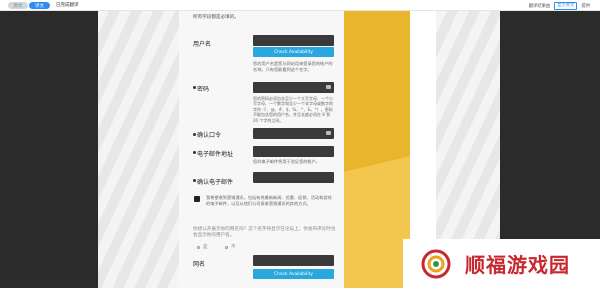 Image resolution: width=600 pixels, height=288 pixels. I want to click on yellow-side-panel, so click(377, 149).